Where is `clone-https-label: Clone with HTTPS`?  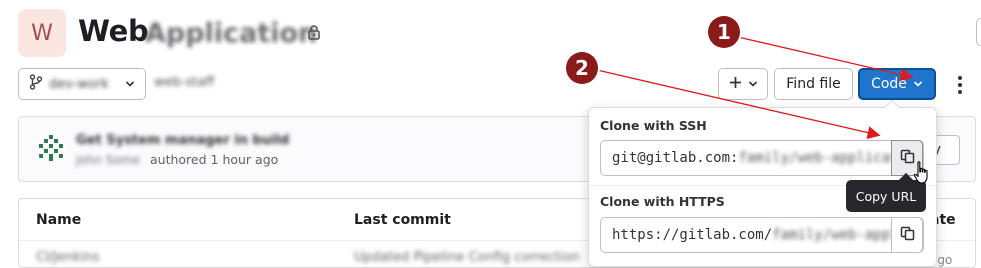
clone-https-label: Clone with HTTPS is located at coordinates (662, 201).